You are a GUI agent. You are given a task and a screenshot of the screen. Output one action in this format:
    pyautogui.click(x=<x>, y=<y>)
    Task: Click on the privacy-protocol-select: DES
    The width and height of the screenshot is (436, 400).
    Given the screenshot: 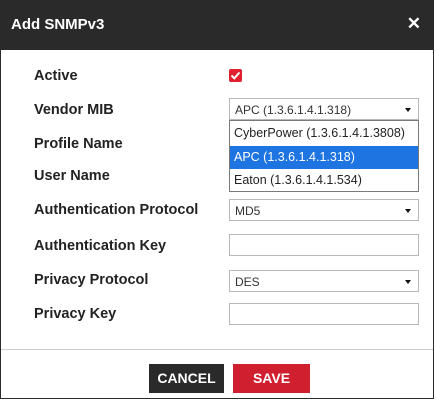 What is the action you would take?
    pyautogui.click(x=324, y=281)
    